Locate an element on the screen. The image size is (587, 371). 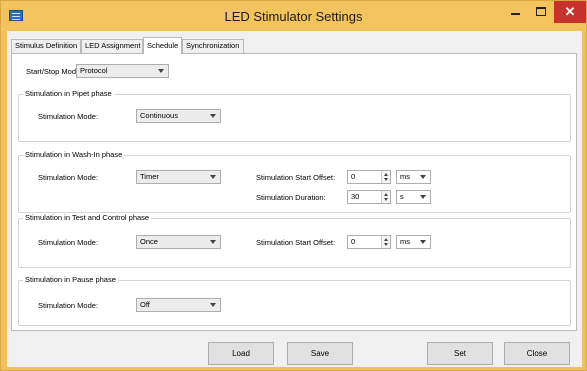
maximize-button is located at coordinates (541, 12).